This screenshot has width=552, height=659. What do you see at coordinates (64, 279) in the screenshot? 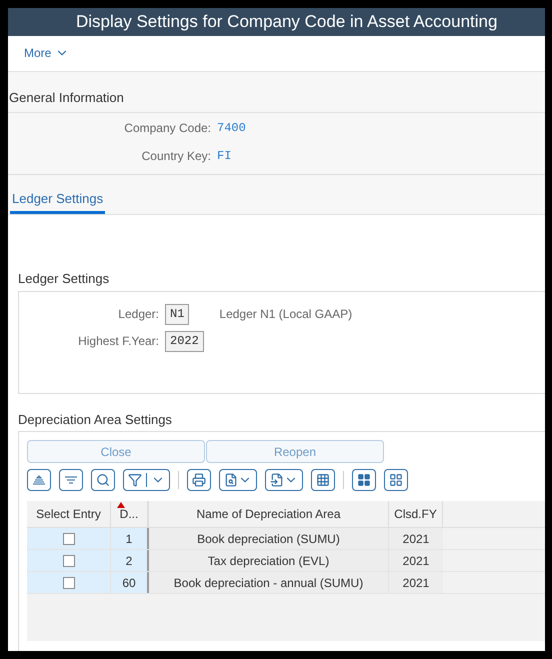
I see `section-heading: Ledger Settings` at bounding box center [64, 279].